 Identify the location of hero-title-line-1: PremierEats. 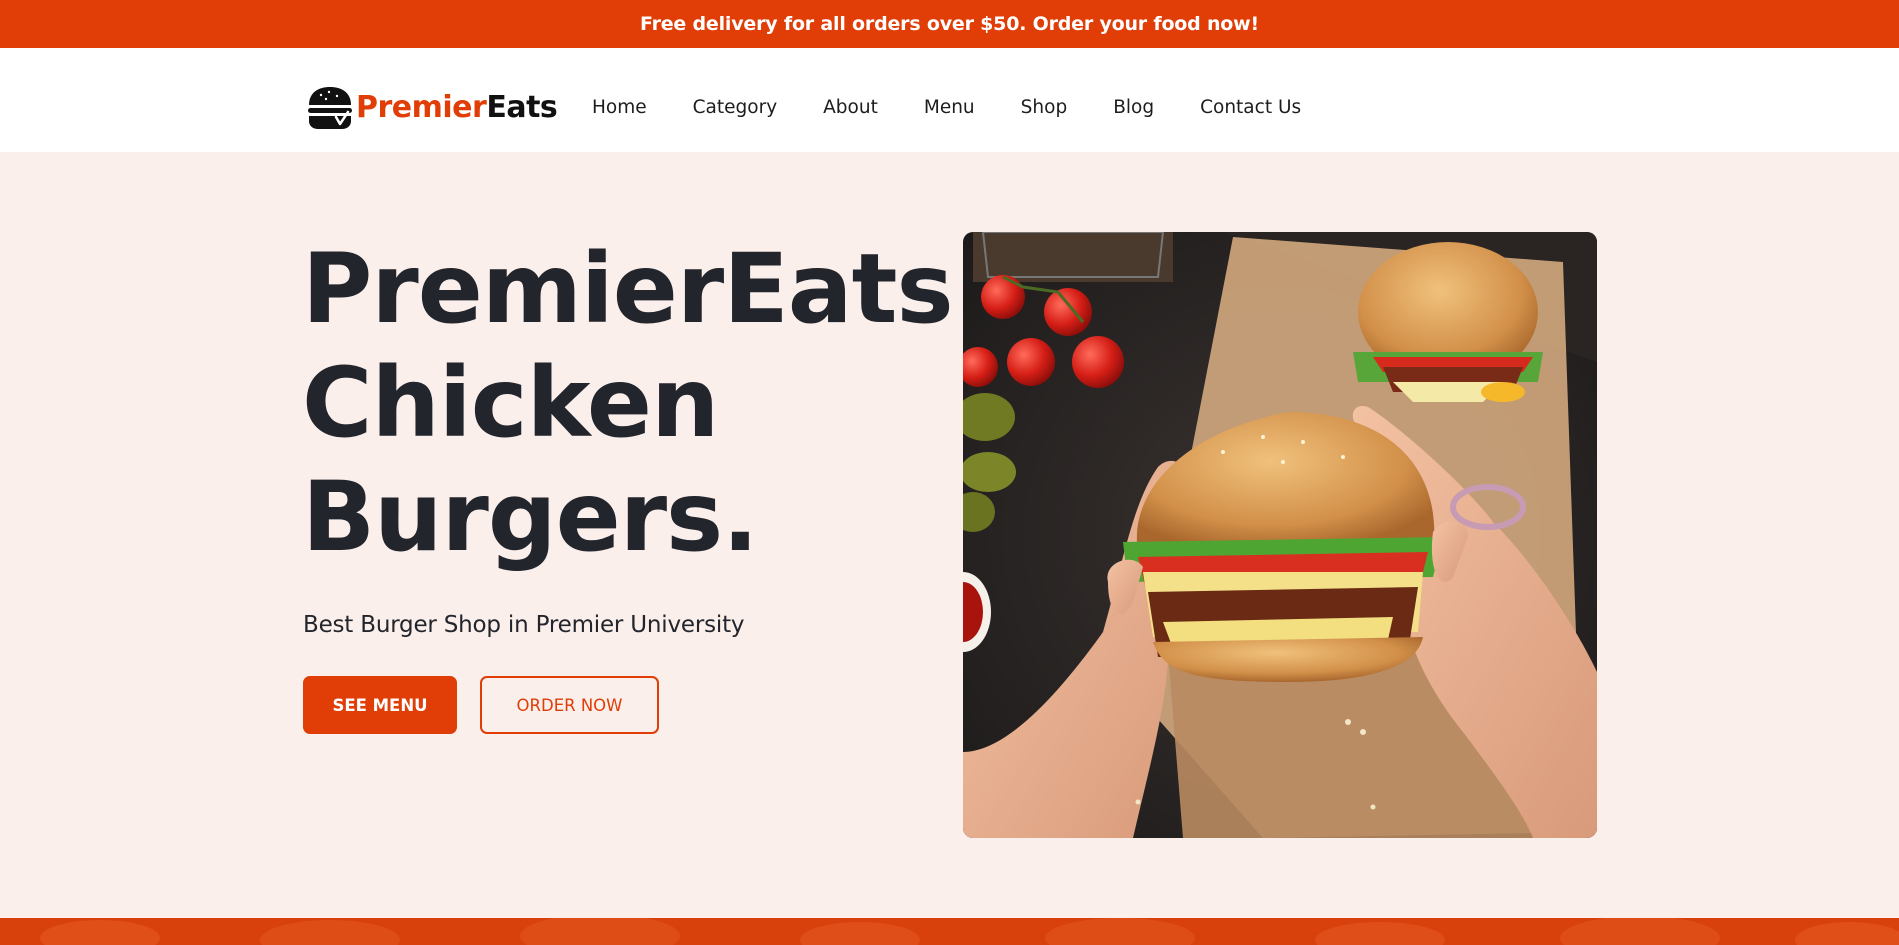
(628, 289).